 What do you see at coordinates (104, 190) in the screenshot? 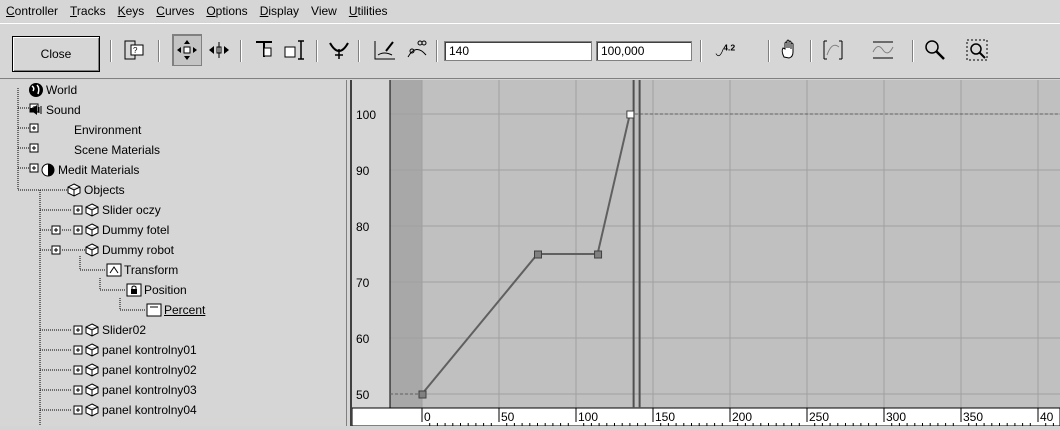
I see `tree-item-label: Objects` at bounding box center [104, 190].